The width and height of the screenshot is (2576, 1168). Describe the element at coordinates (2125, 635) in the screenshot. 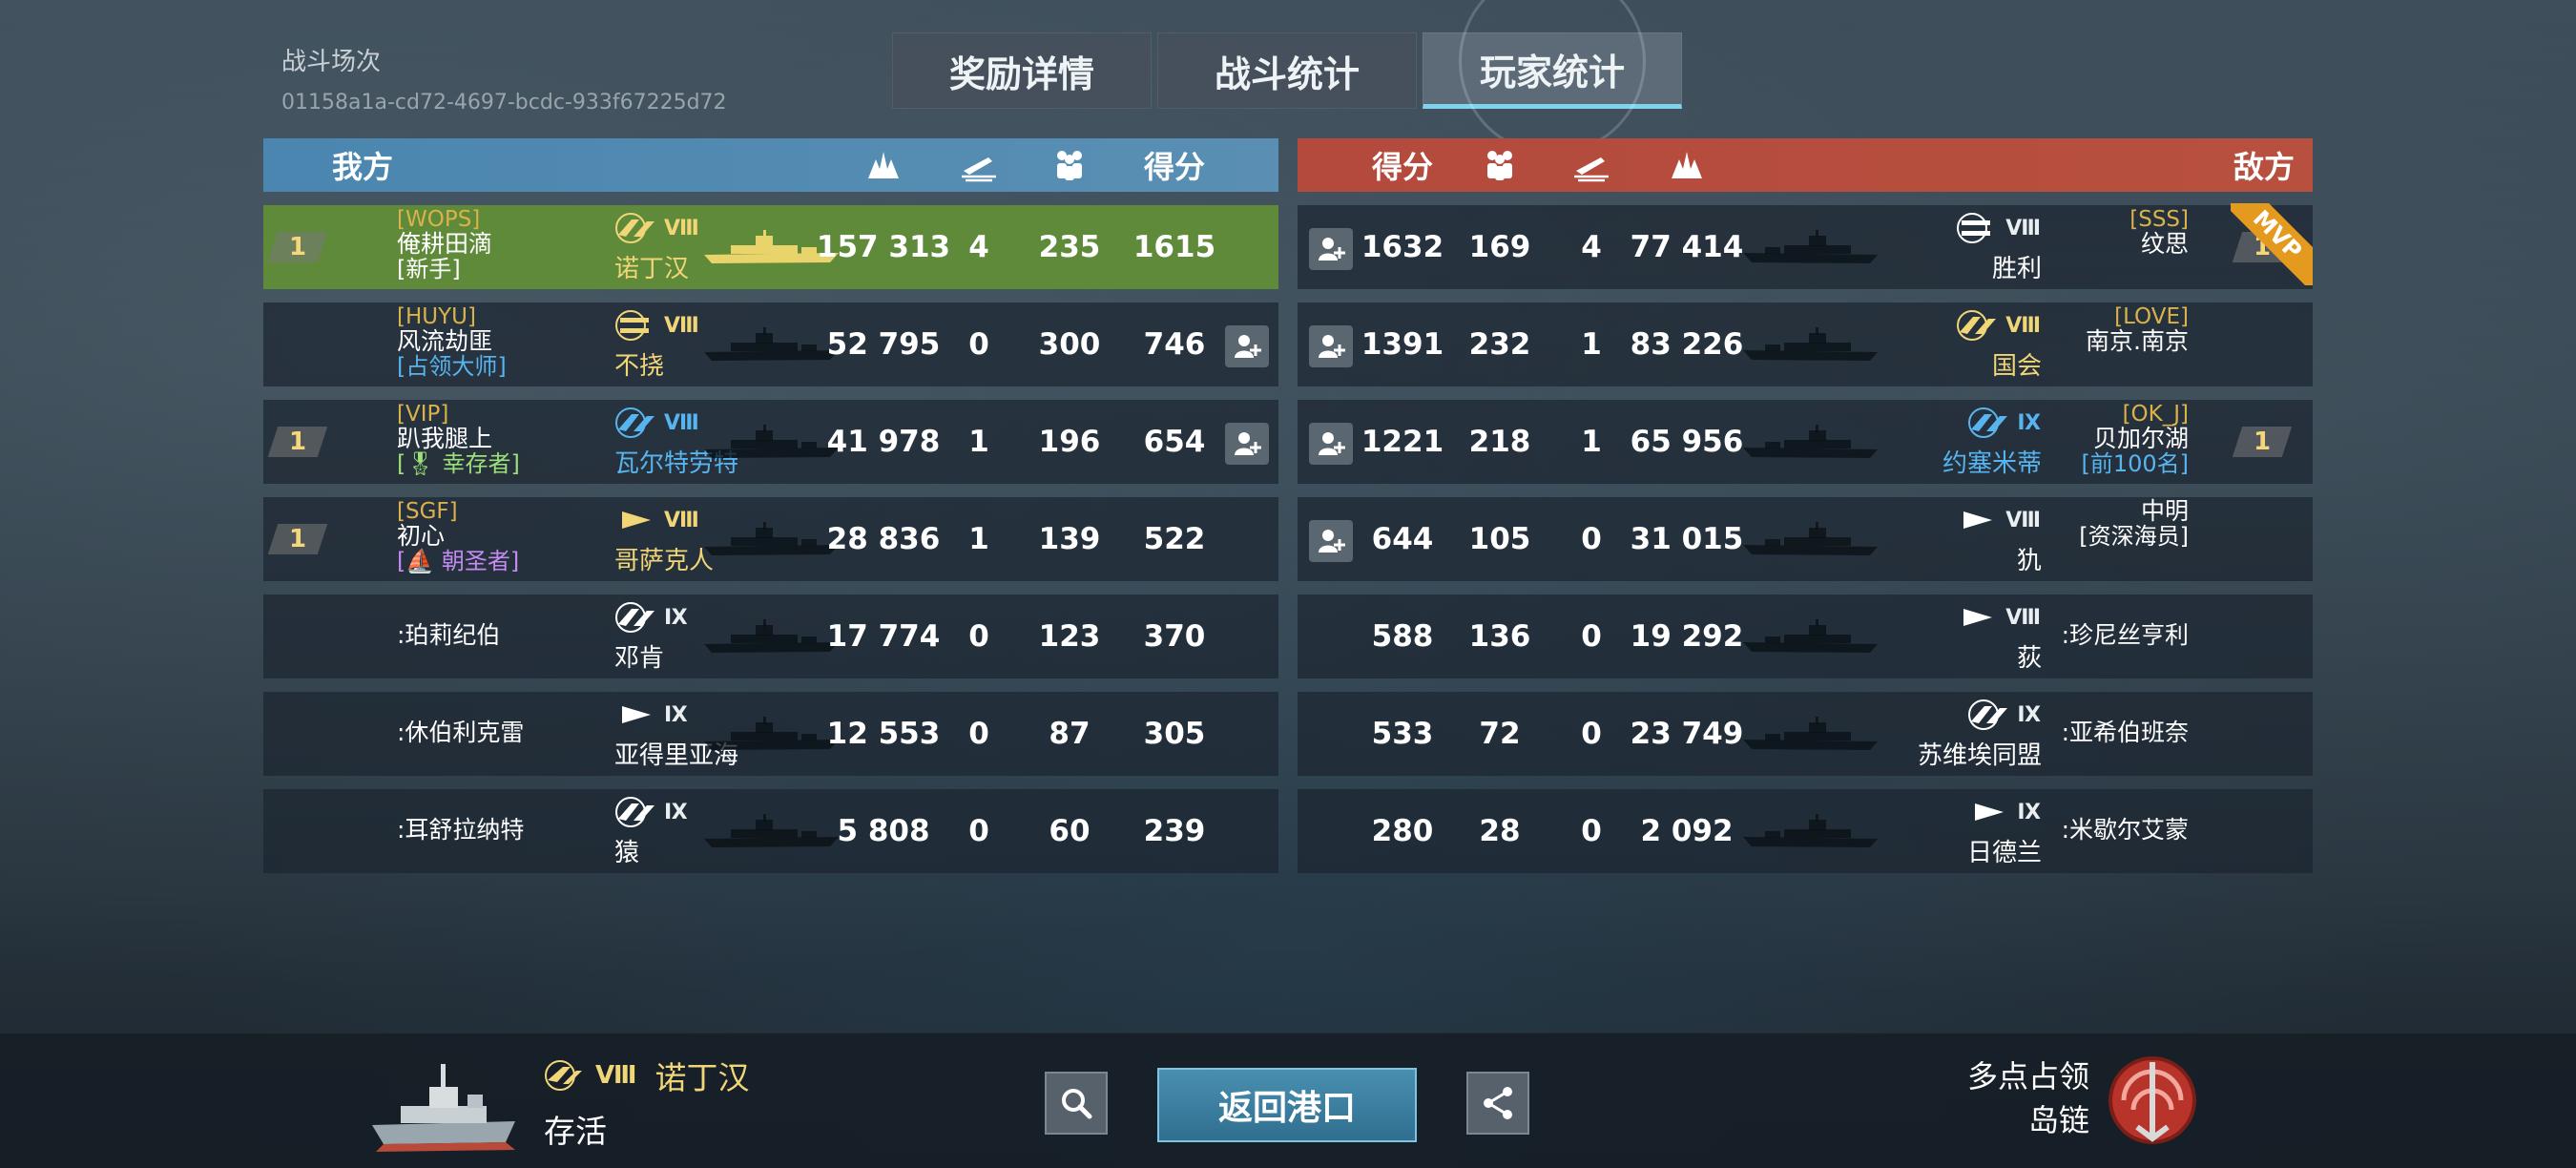

I see `player-name: :珍尼丝亨利` at that location.